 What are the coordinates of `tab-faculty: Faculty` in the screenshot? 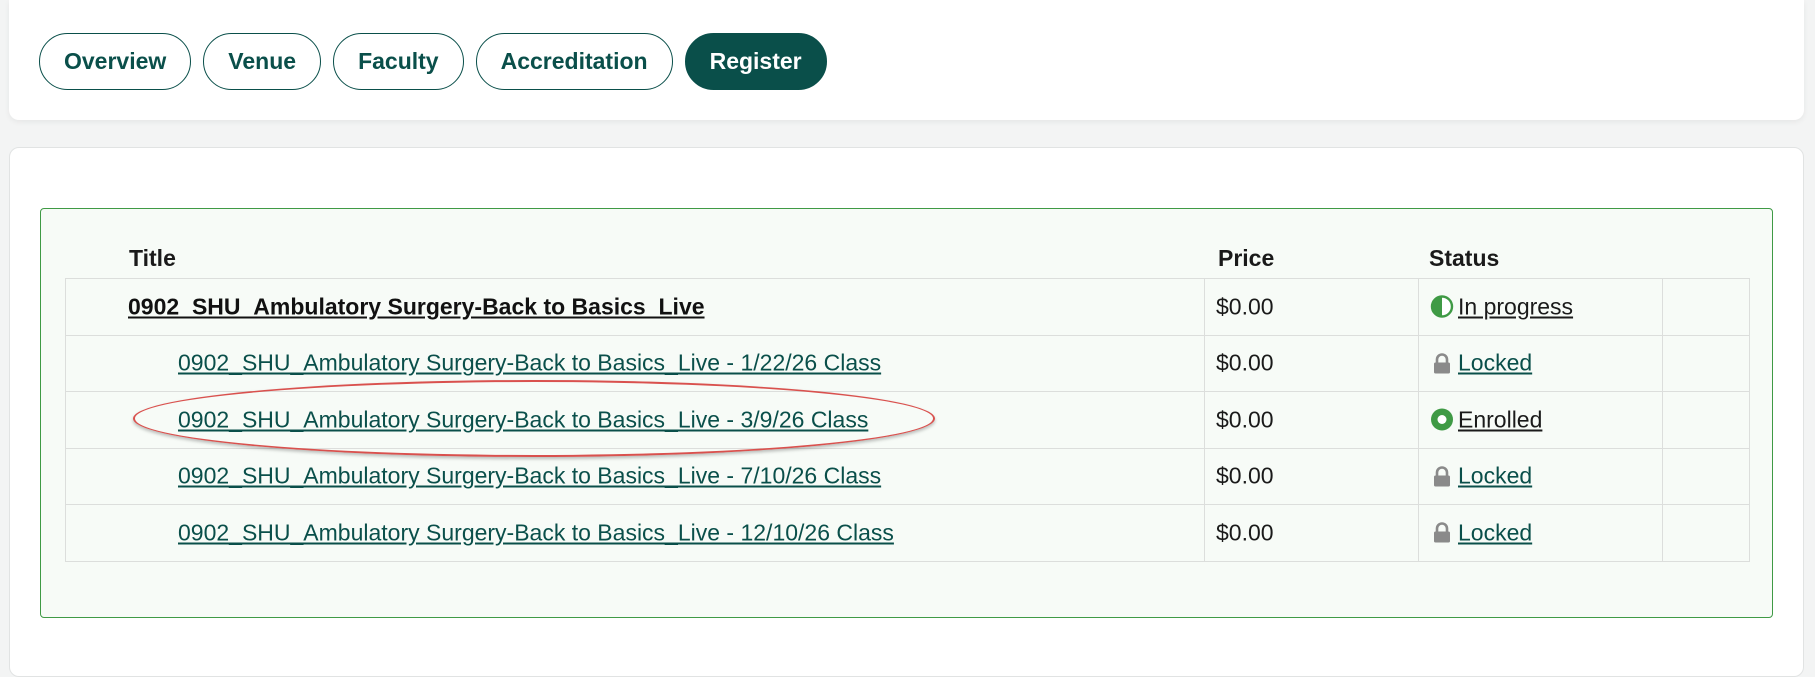 It's located at (398, 61).